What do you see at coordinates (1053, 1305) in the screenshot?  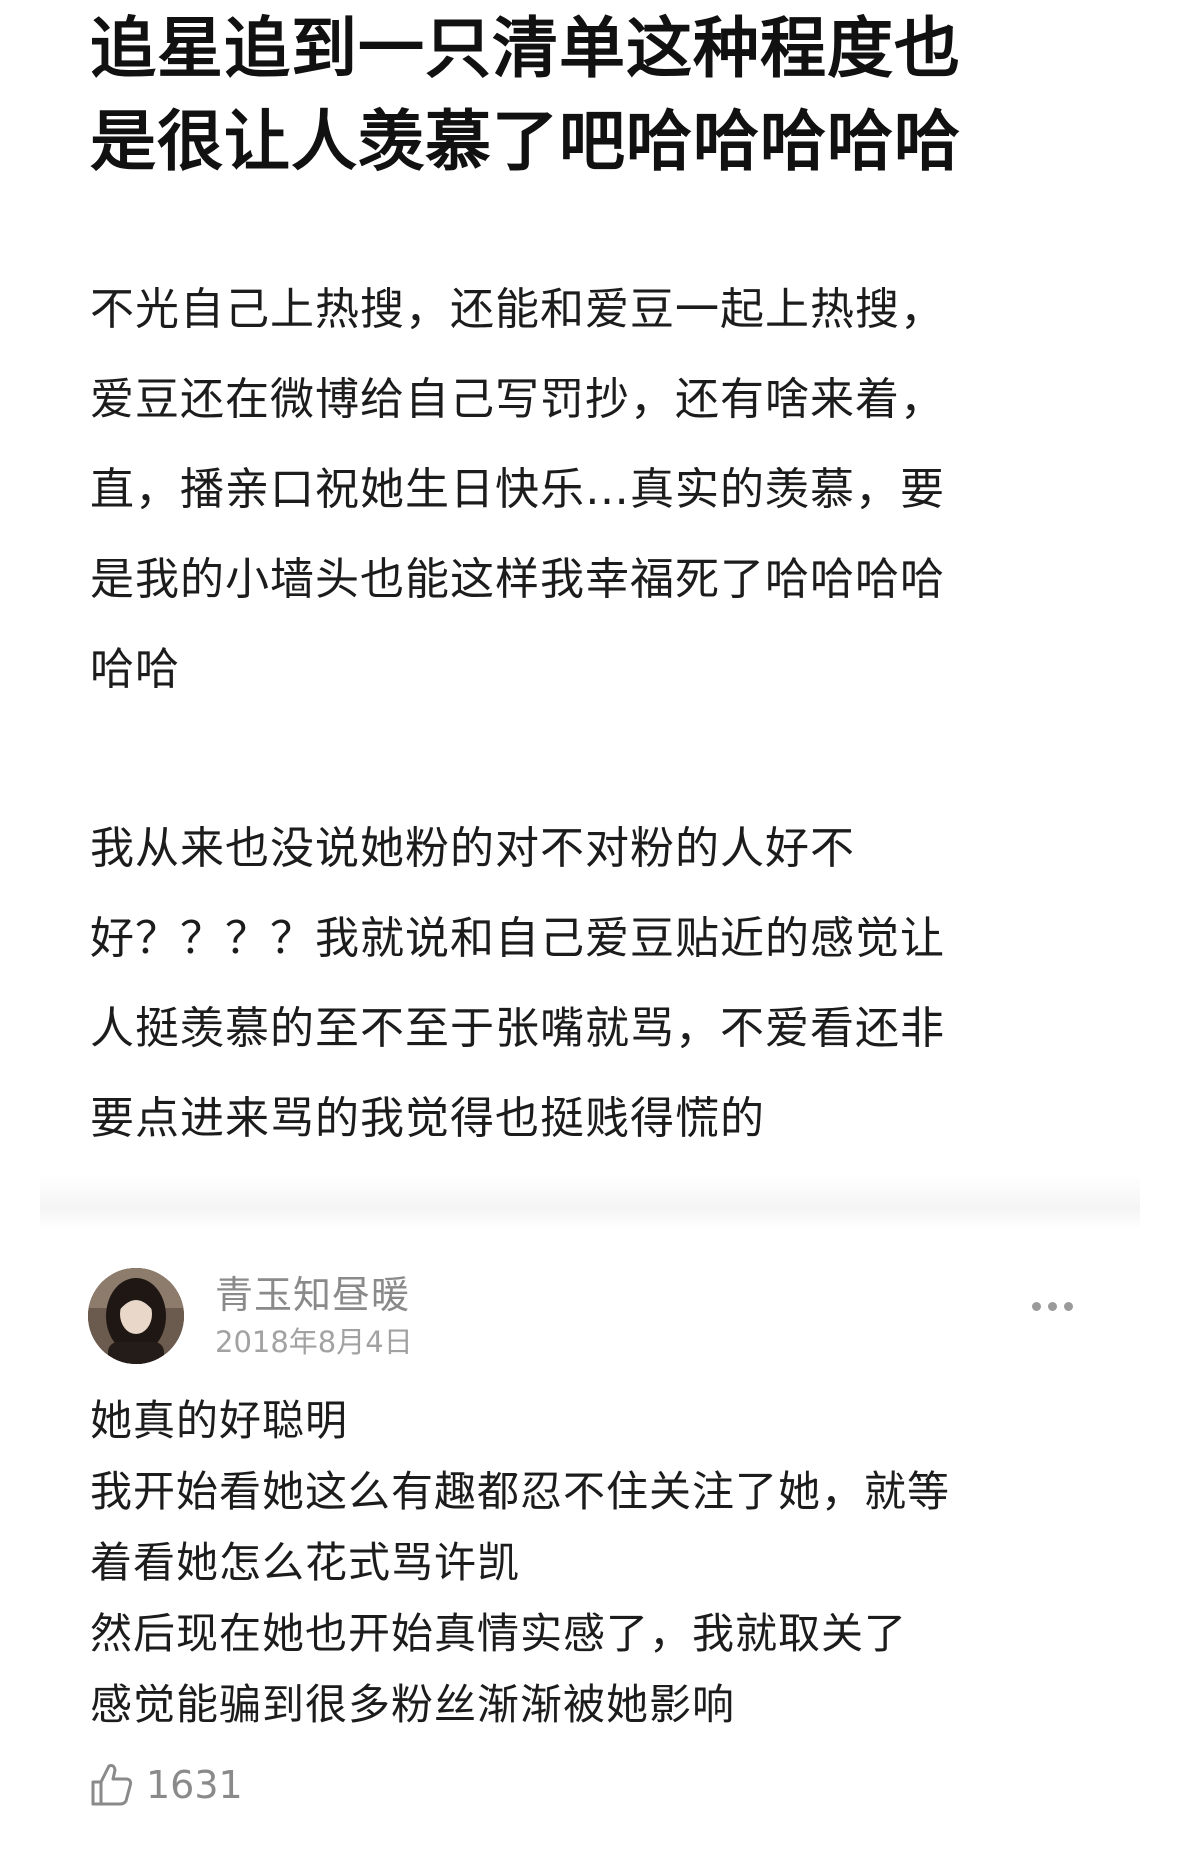 I see `more-dots-icon` at bounding box center [1053, 1305].